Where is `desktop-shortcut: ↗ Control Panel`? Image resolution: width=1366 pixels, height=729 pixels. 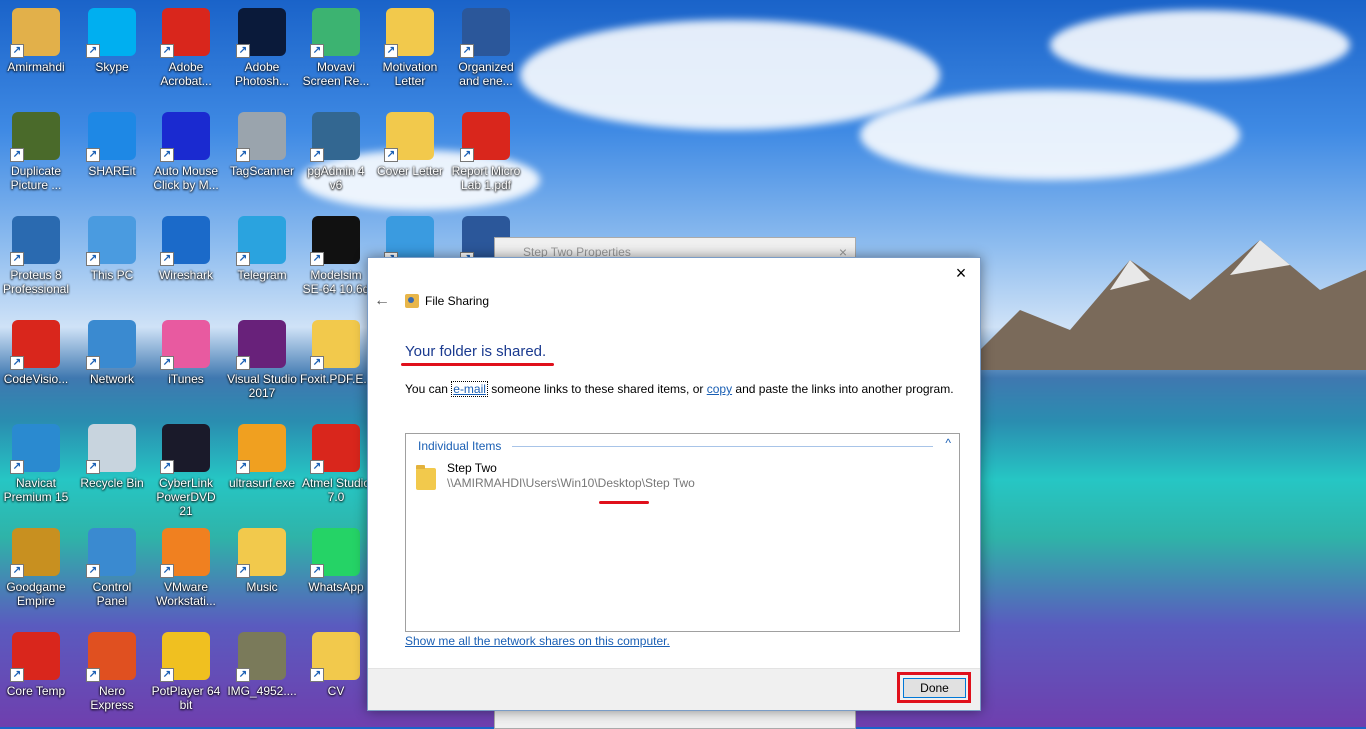 desktop-shortcut: ↗ Control Panel is located at coordinates (112, 569).